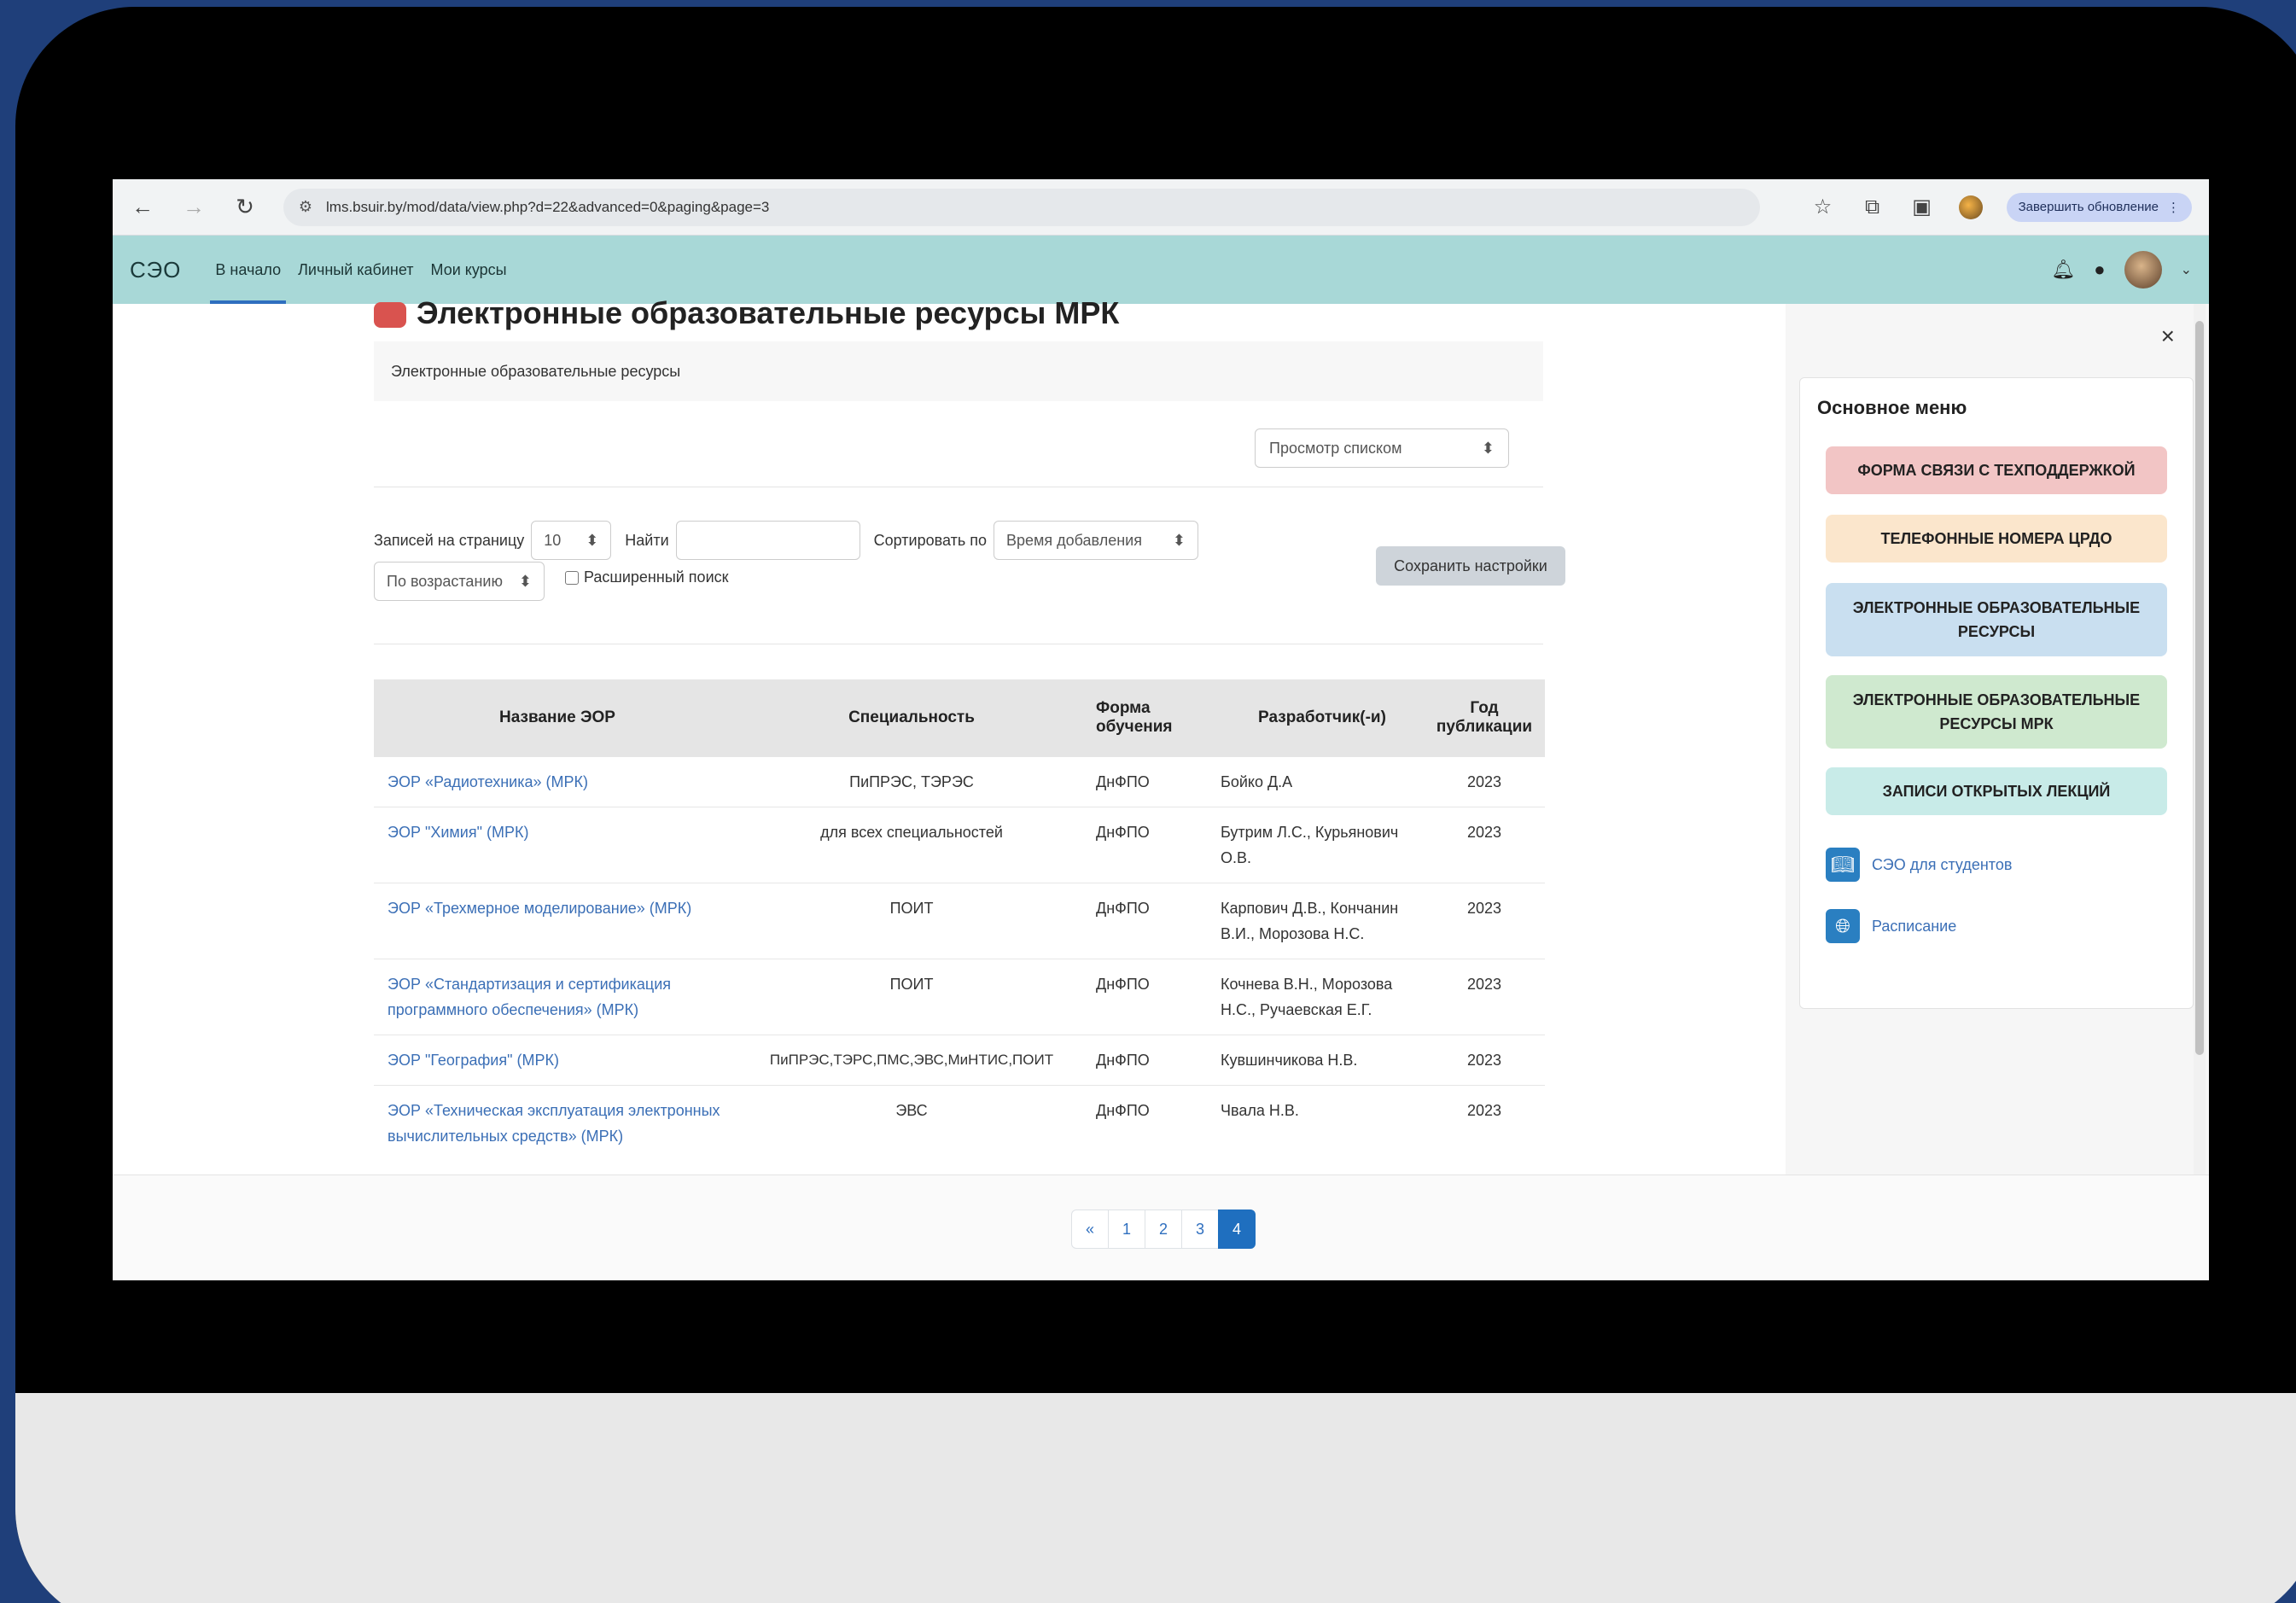 Image resolution: width=2296 pixels, height=1603 pixels. Describe the element at coordinates (390, 315) in the screenshot. I see `database-icon` at that location.